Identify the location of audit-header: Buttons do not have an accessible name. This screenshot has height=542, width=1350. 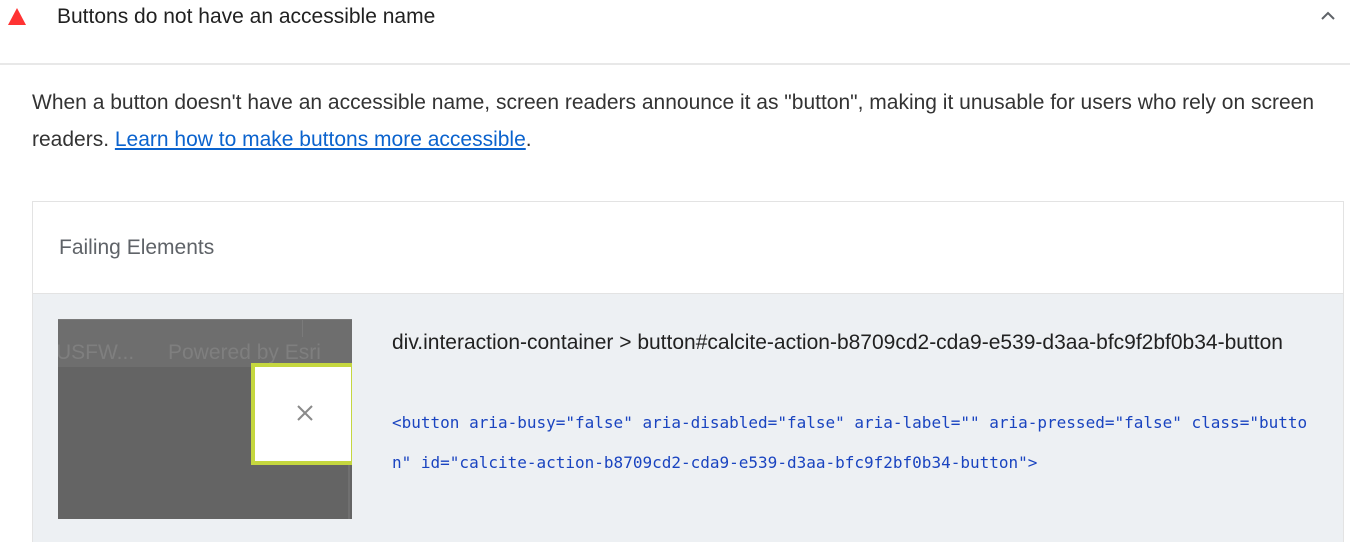
(675, 32).